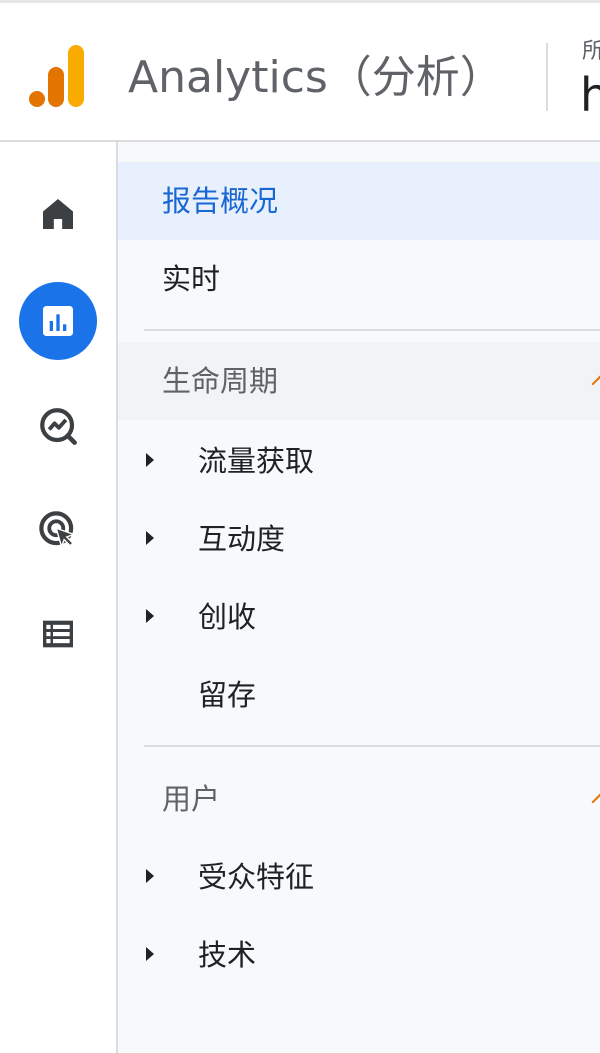  Describe the element at coordinates (191, 799) in the screenshot. I see `nav-section-label: 用户` at that location.